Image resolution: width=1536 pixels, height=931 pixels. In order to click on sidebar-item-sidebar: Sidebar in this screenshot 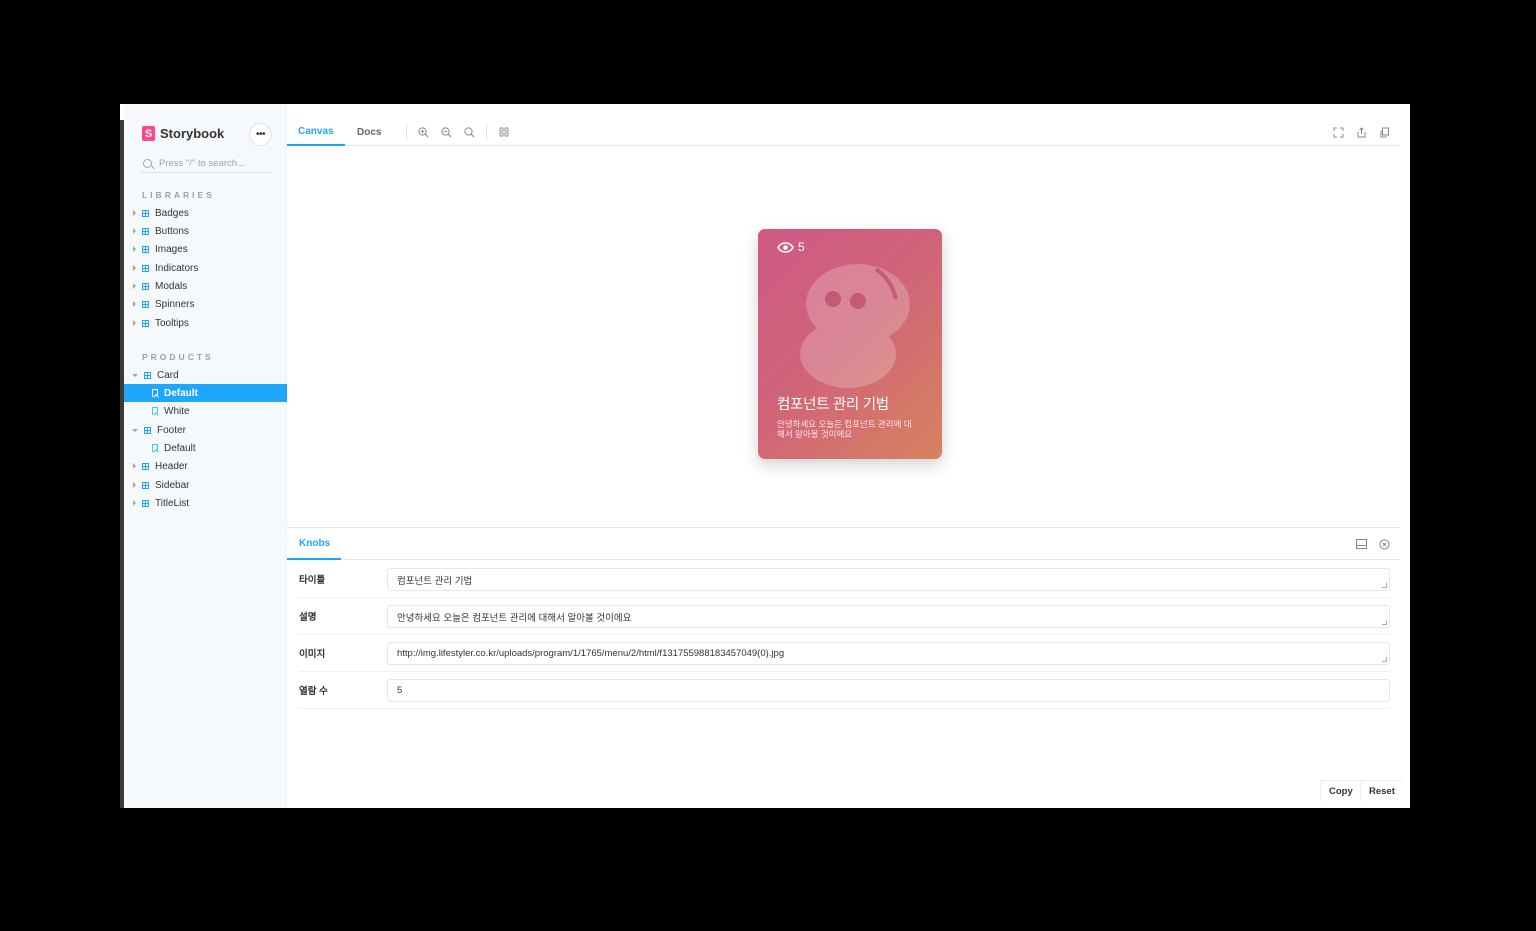, I will do `click(205, 485)`.